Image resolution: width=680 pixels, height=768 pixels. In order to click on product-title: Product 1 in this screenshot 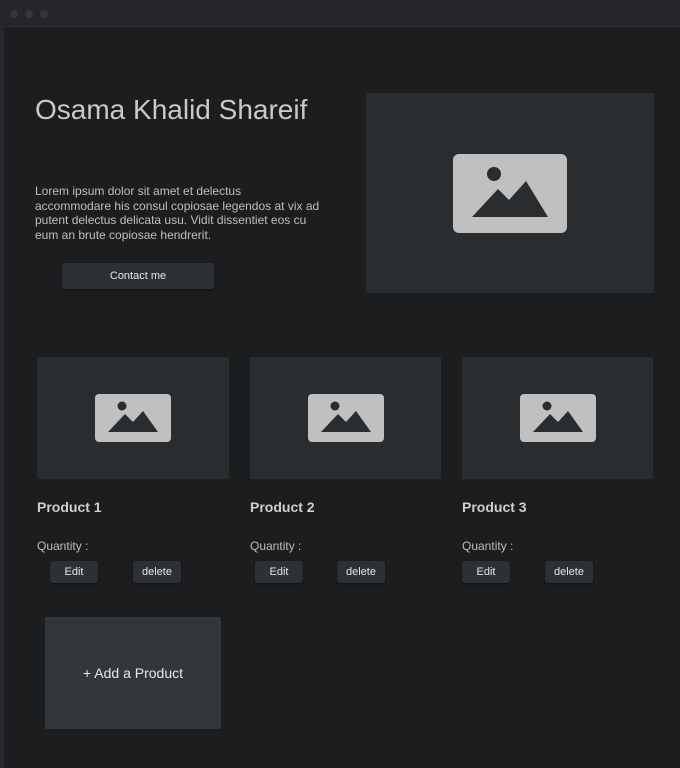, I will do `click(69, 507)`.